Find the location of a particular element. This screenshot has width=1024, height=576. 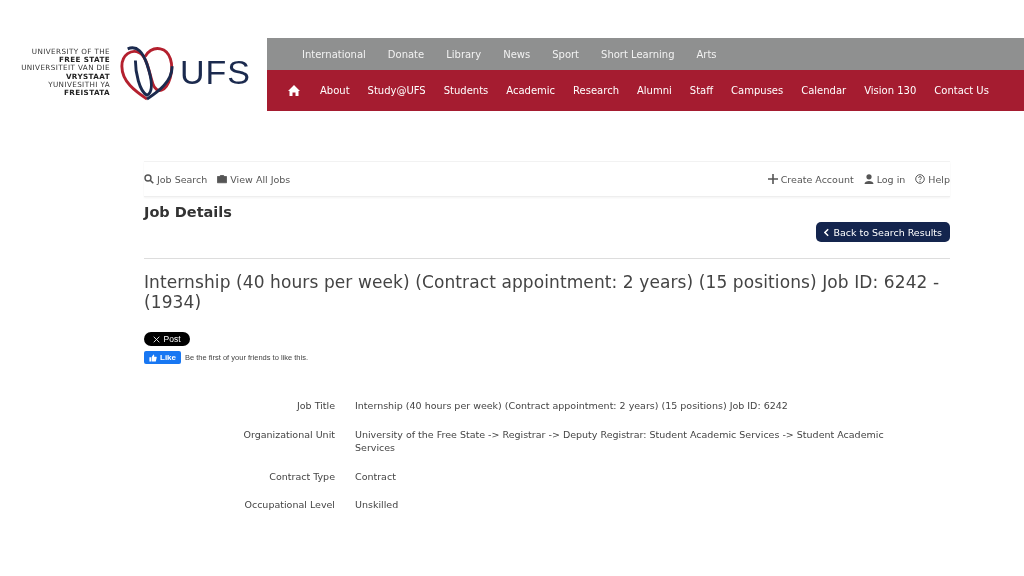

chevron-left-icon is located at coordinates (827, 232).